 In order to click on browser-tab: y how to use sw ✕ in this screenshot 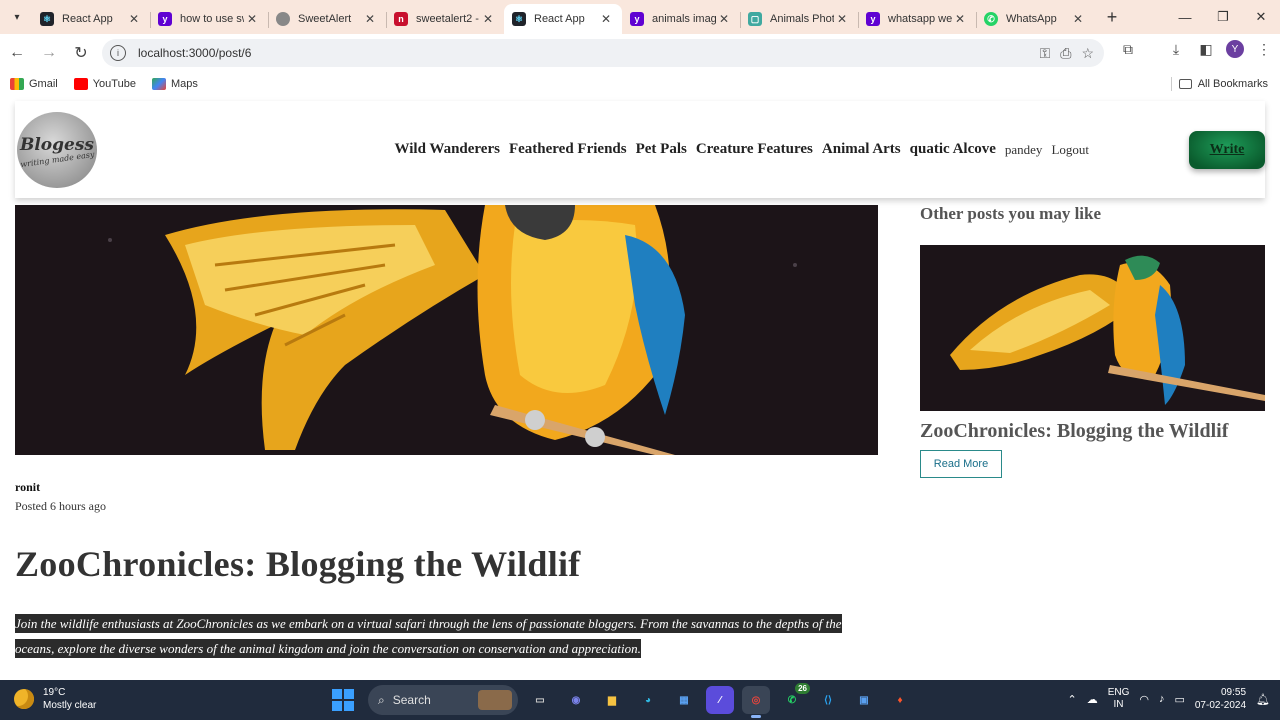, I will do `click(209, 19)`.